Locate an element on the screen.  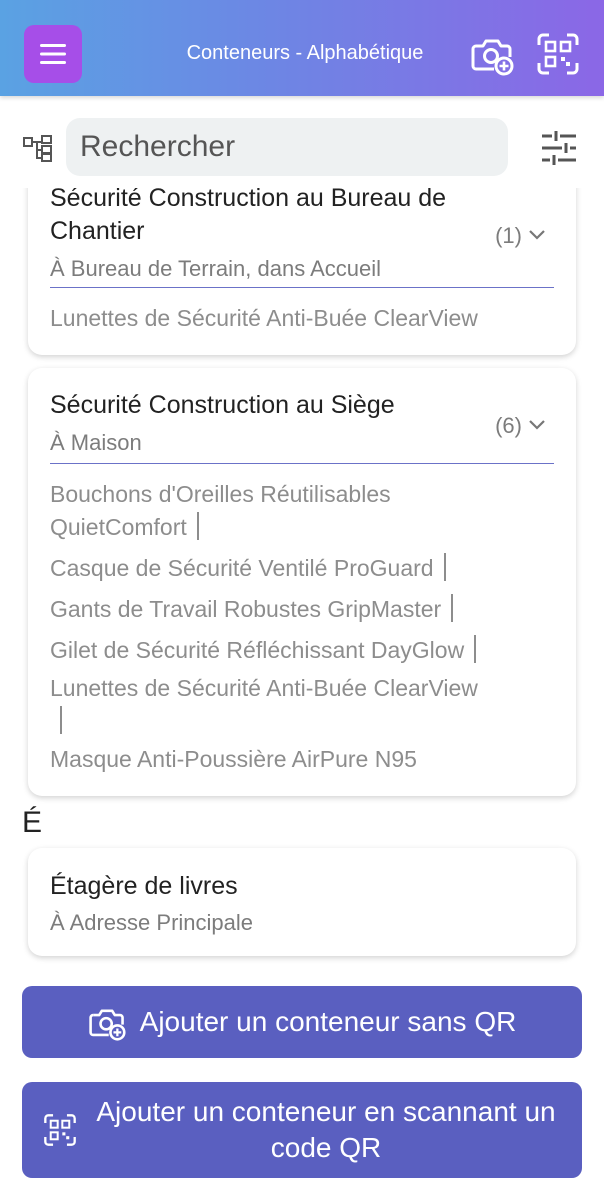
menu-button is located at coordinates (53, 54).